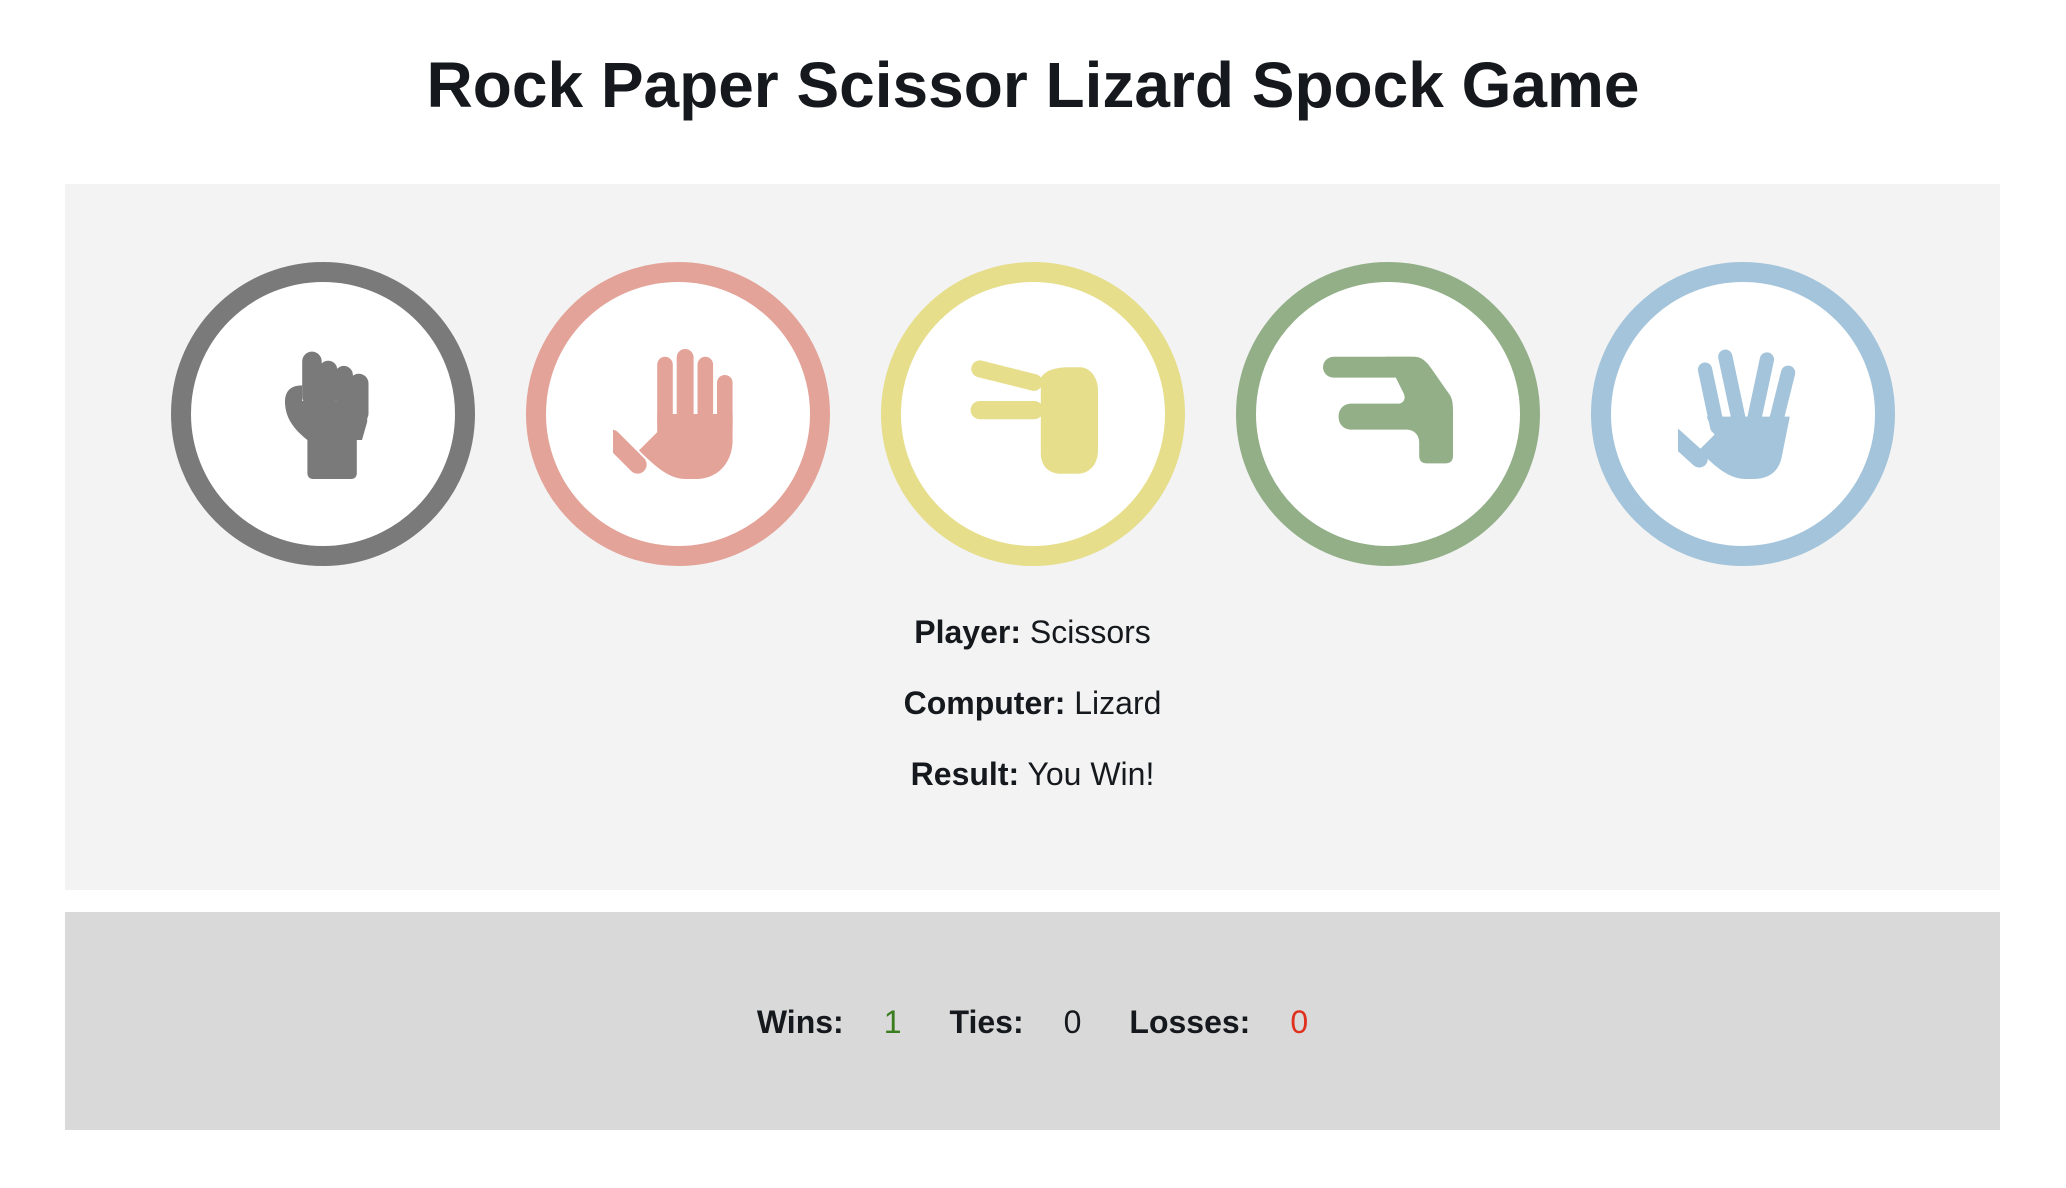  I want to click on hand-lizard-icon, so click(1388, 410).